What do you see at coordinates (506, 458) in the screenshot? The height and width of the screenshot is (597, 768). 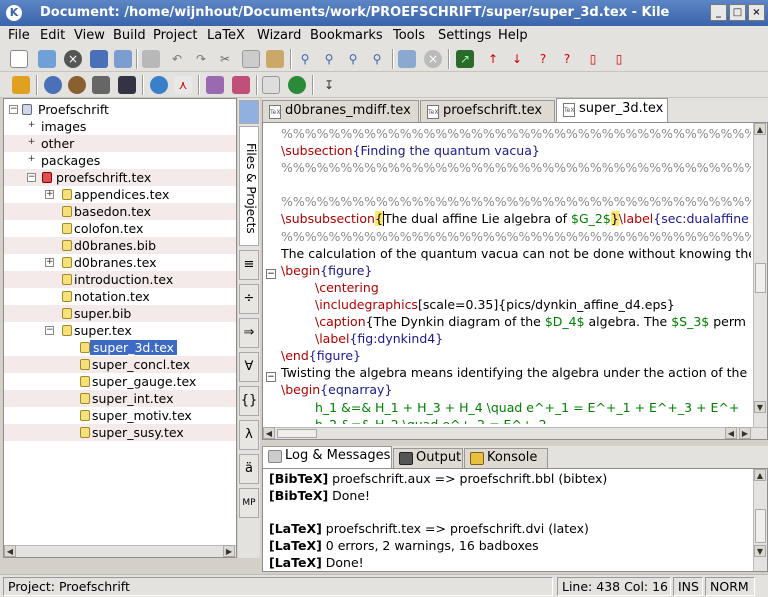 I see `tab-konsole: Konsole` at bounding box center [506, 458].